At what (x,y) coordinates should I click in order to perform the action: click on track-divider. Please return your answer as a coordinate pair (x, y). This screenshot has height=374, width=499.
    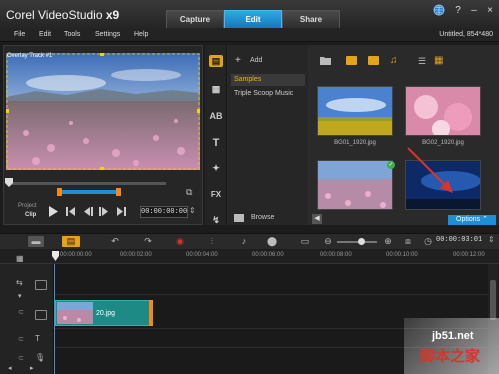
    Looking at the image, I should click on (276, 294).